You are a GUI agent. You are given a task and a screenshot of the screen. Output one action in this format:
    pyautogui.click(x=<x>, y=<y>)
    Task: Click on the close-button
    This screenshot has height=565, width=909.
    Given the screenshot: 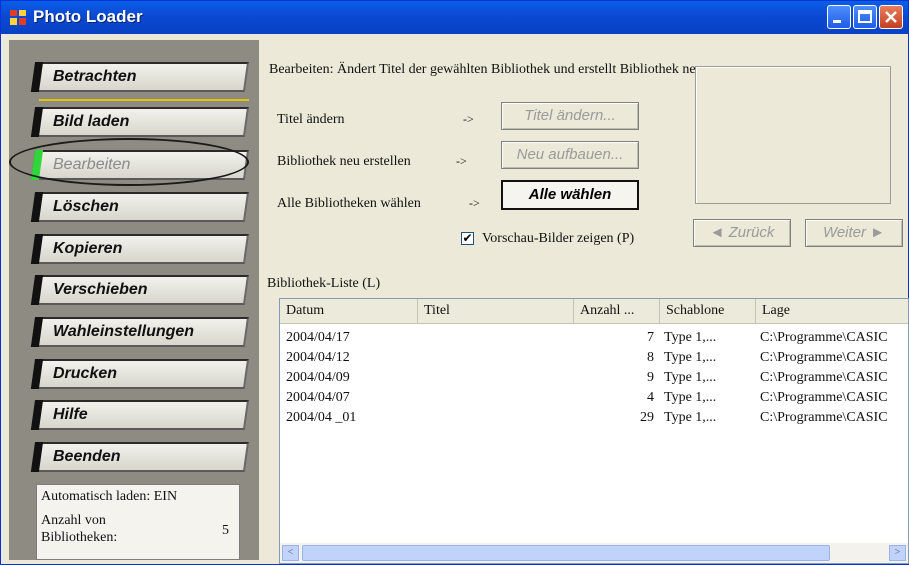 What is the action you would take?
    pyautogui.click(x=891, y=17)
    